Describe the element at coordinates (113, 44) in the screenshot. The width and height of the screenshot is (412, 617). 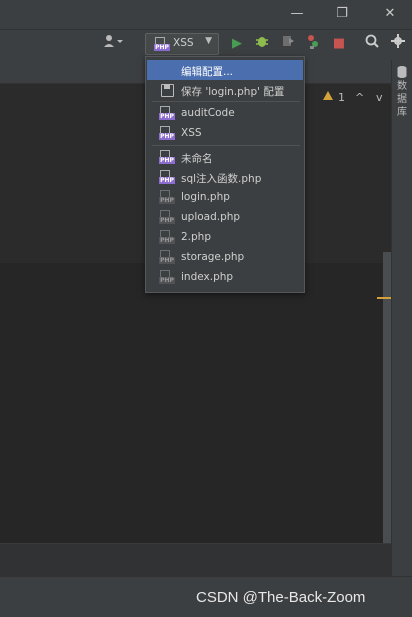
I see `user-icon` at that location.